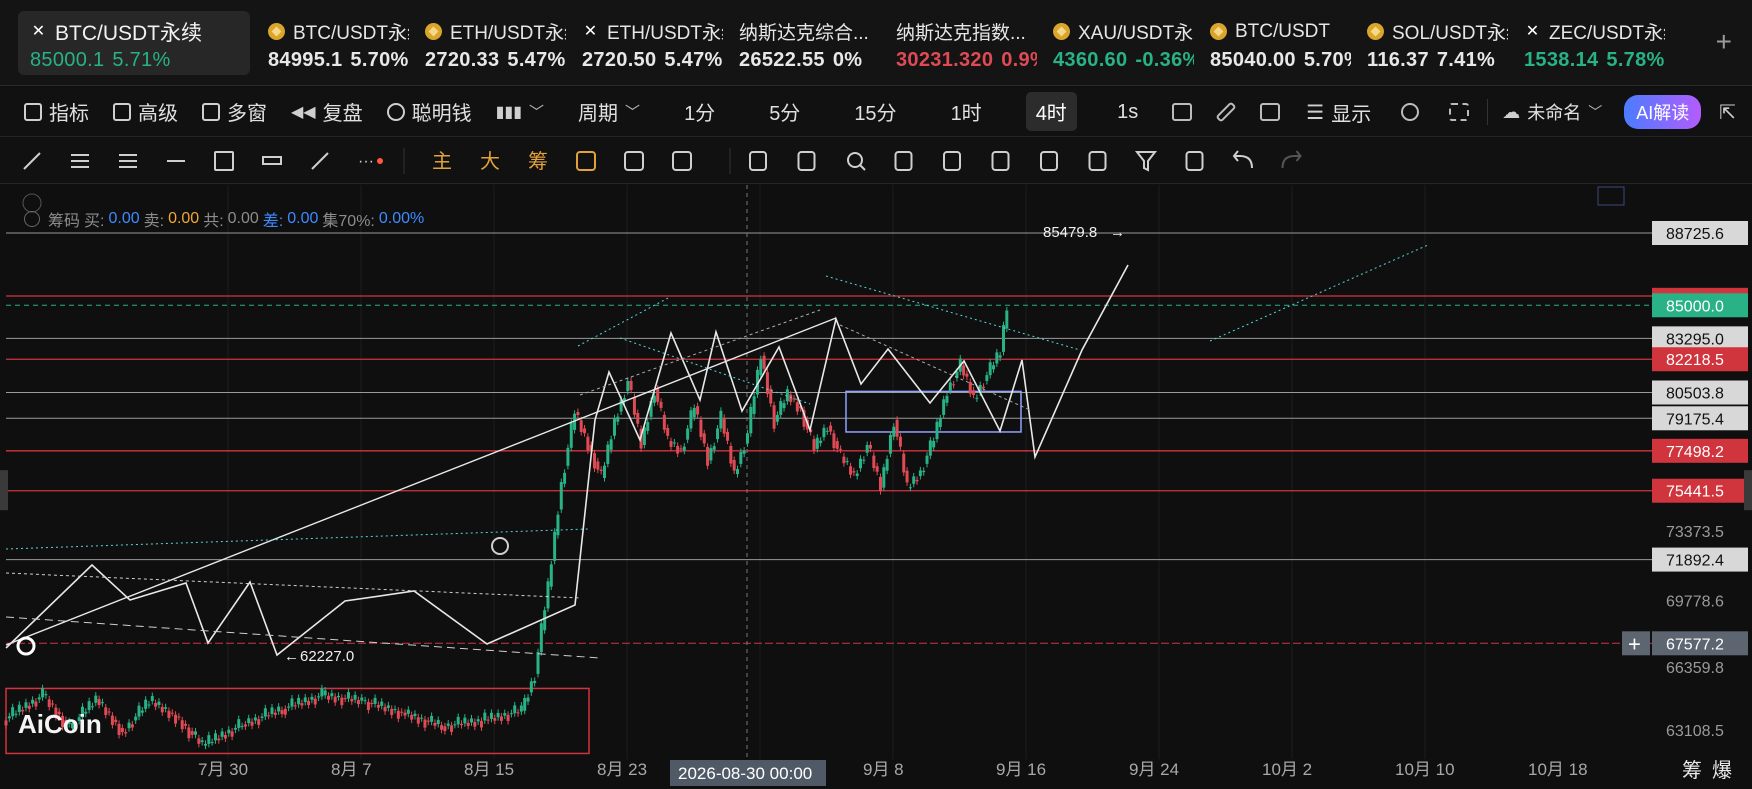 This screenshot has height=789, width=1752. What do you see at coordinates (856, 161) in the screenshot?
I see `zoom-in-icon` at bounding box center [856, 161].